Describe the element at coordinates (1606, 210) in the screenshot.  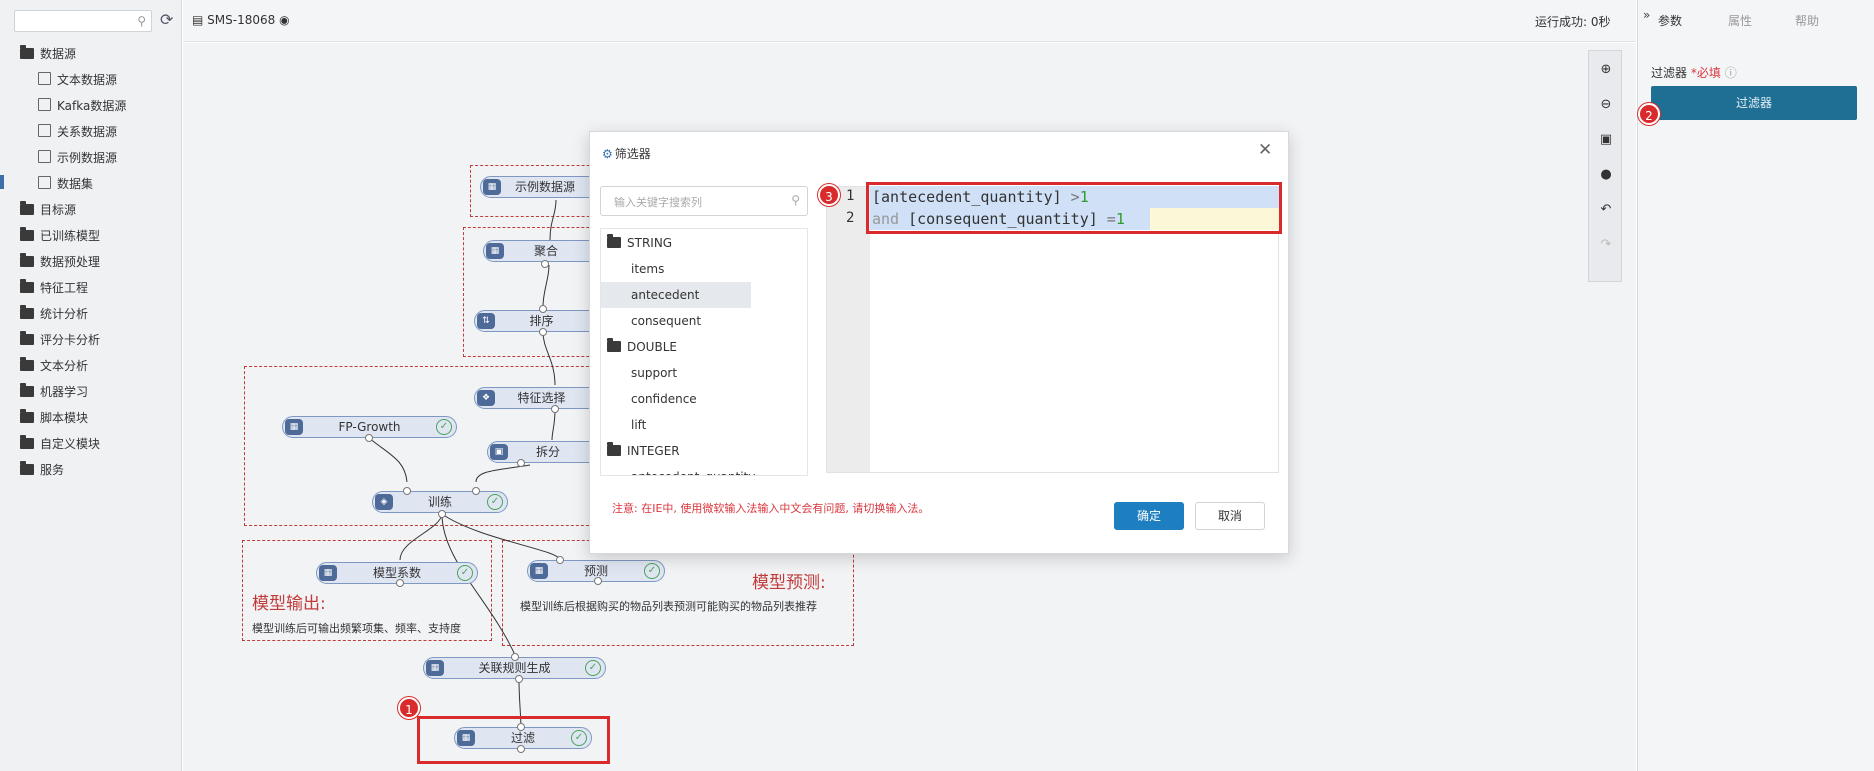
I see `undo-icon: ↶` at that location.